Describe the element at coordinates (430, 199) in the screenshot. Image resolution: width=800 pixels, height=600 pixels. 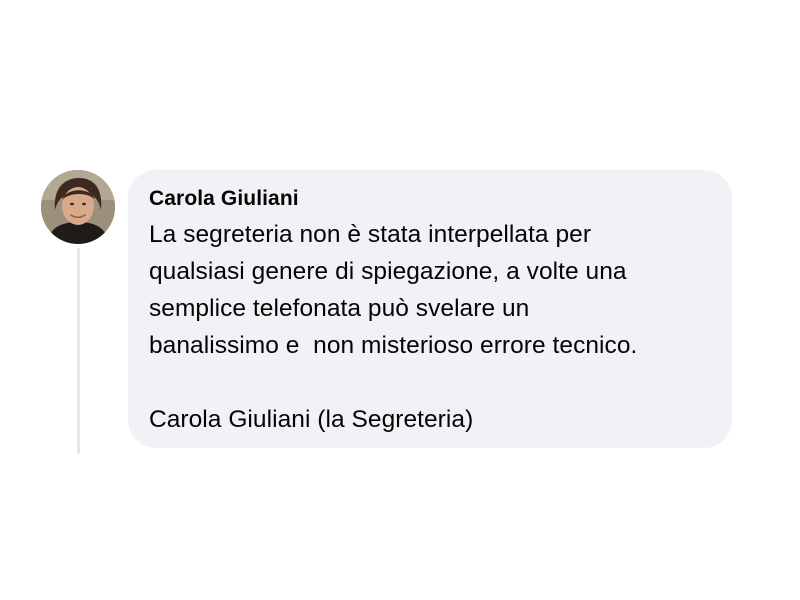
I see `comment-author-name: Carola Giuliani` at that location.